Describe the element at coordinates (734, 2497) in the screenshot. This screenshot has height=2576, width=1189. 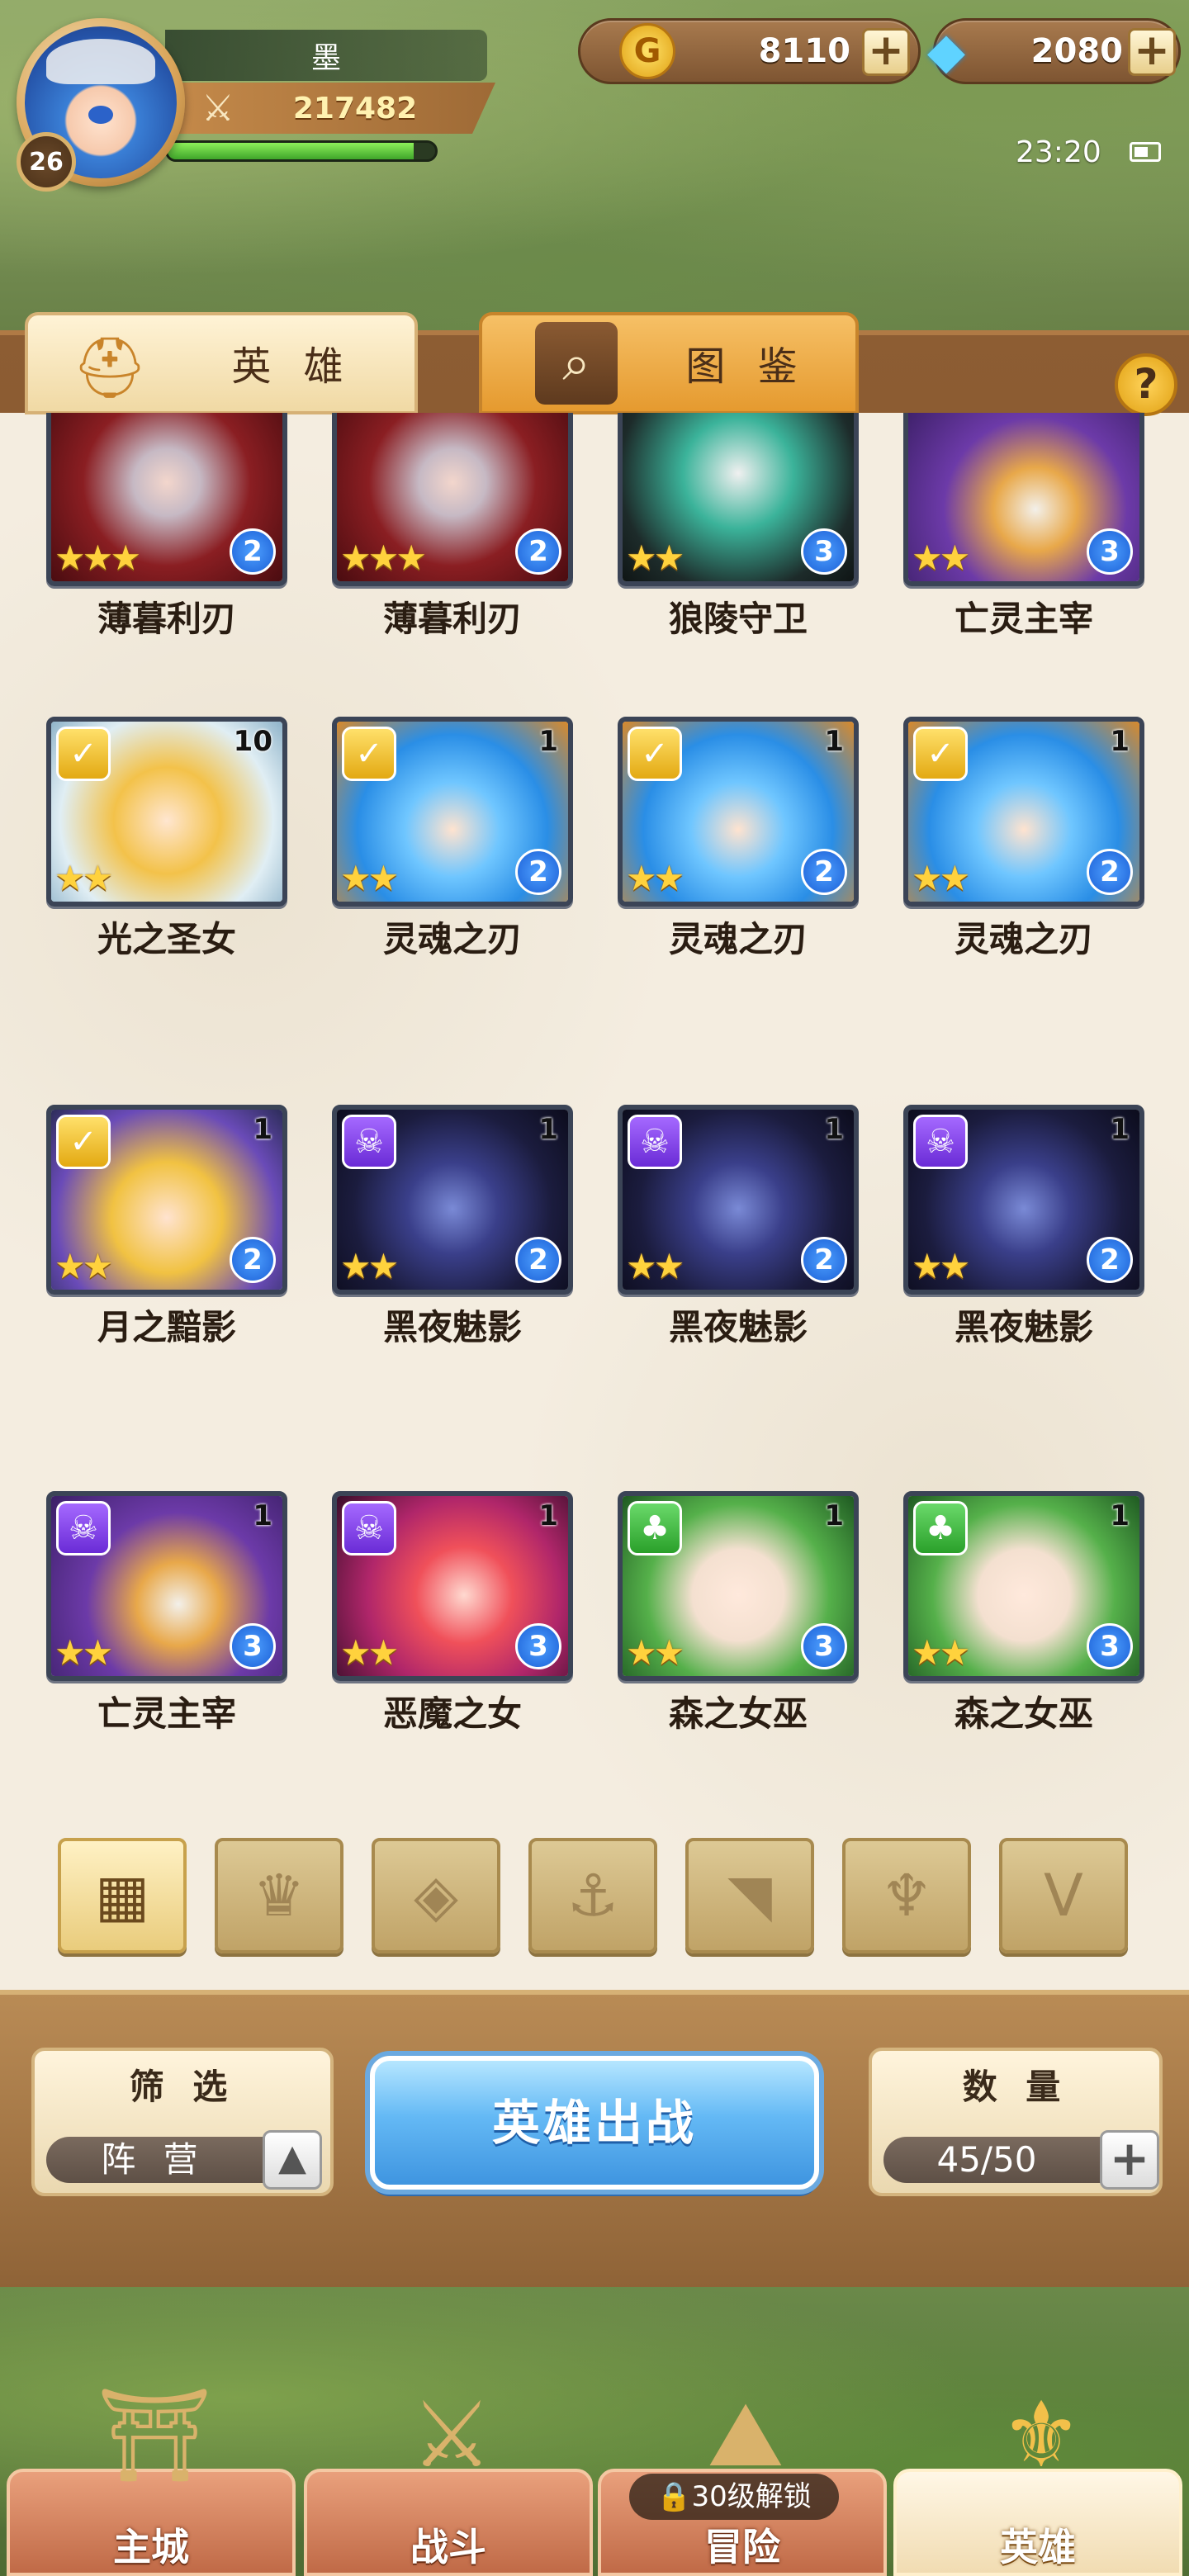
I see `unlock-level-tag: 🔒30级解锁` at that location.